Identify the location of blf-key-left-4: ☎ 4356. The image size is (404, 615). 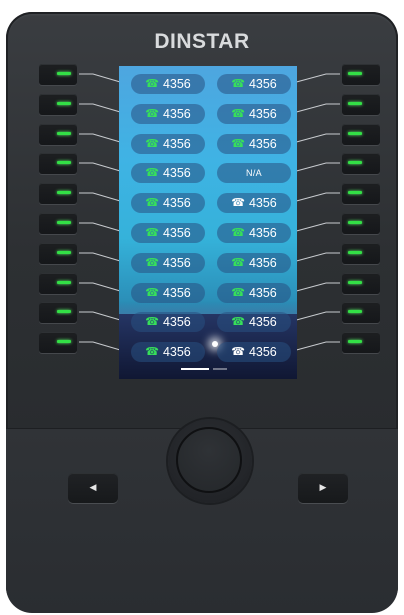
(168, 173).